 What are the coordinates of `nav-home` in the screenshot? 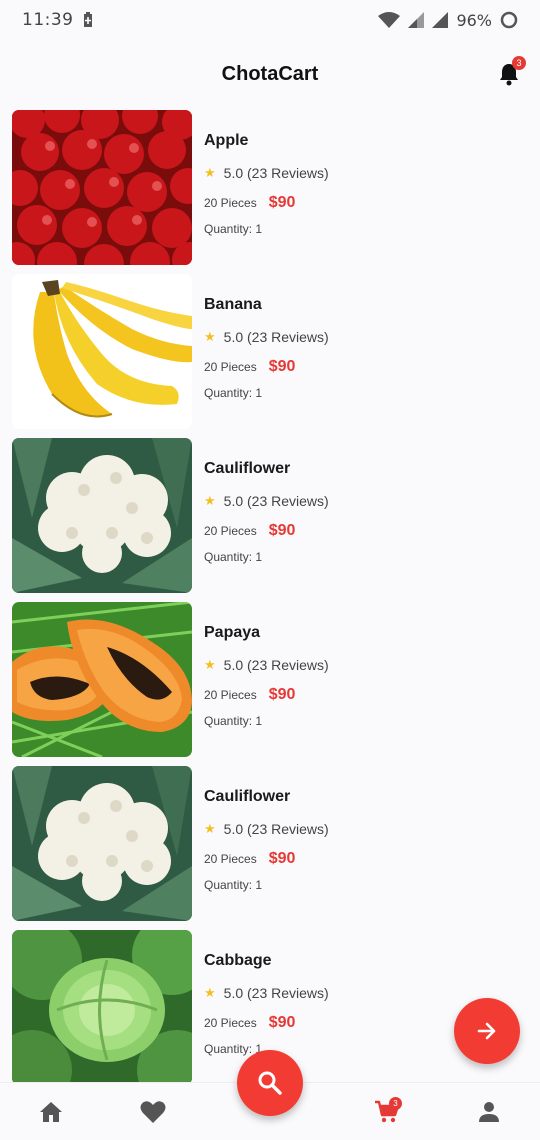 It's located at (51, 1111).